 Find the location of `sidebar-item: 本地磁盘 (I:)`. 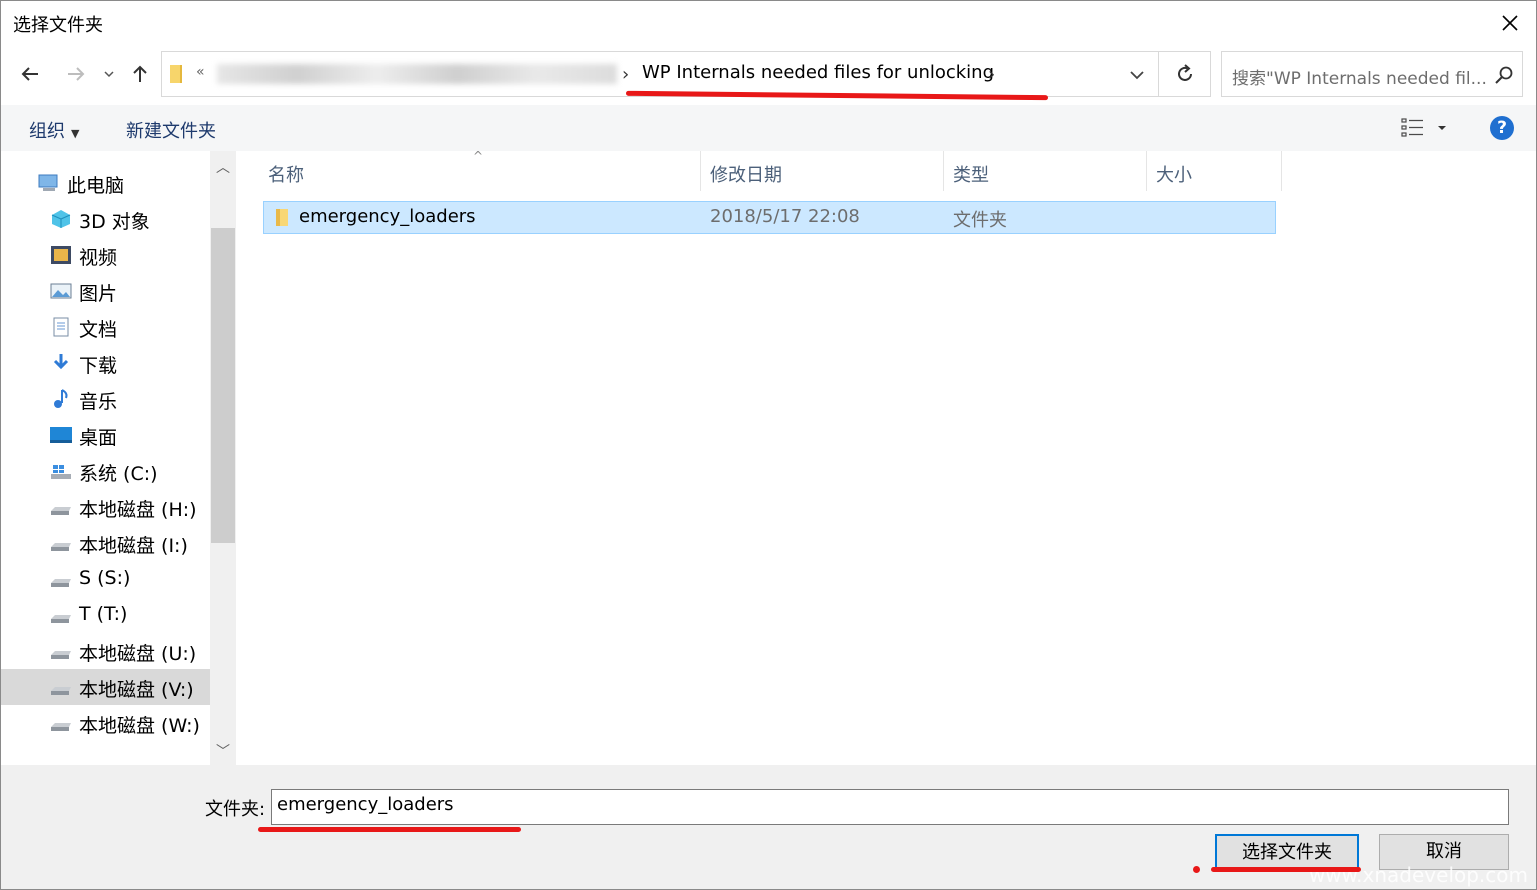

sidebar-item: 本地磁盘 (I:) is located at coordinates (105, 543).